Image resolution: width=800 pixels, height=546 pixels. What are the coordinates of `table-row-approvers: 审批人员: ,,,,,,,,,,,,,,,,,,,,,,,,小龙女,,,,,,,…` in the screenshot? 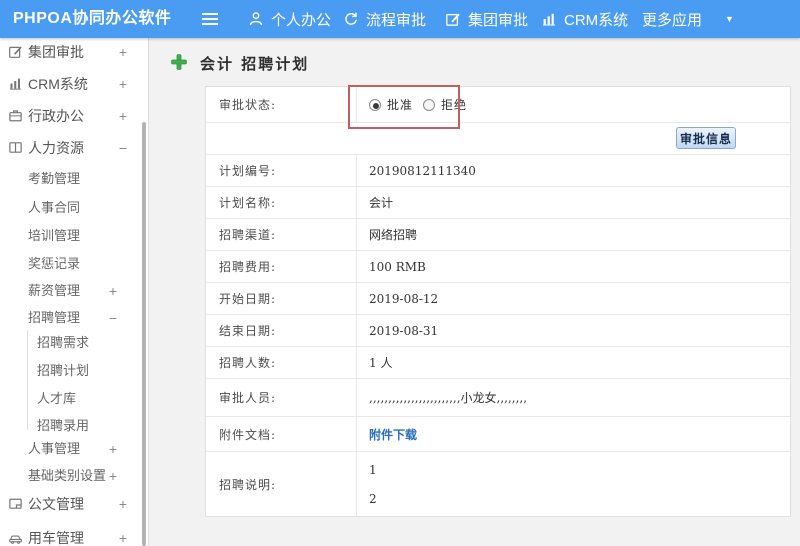 It's located at (498, 398).